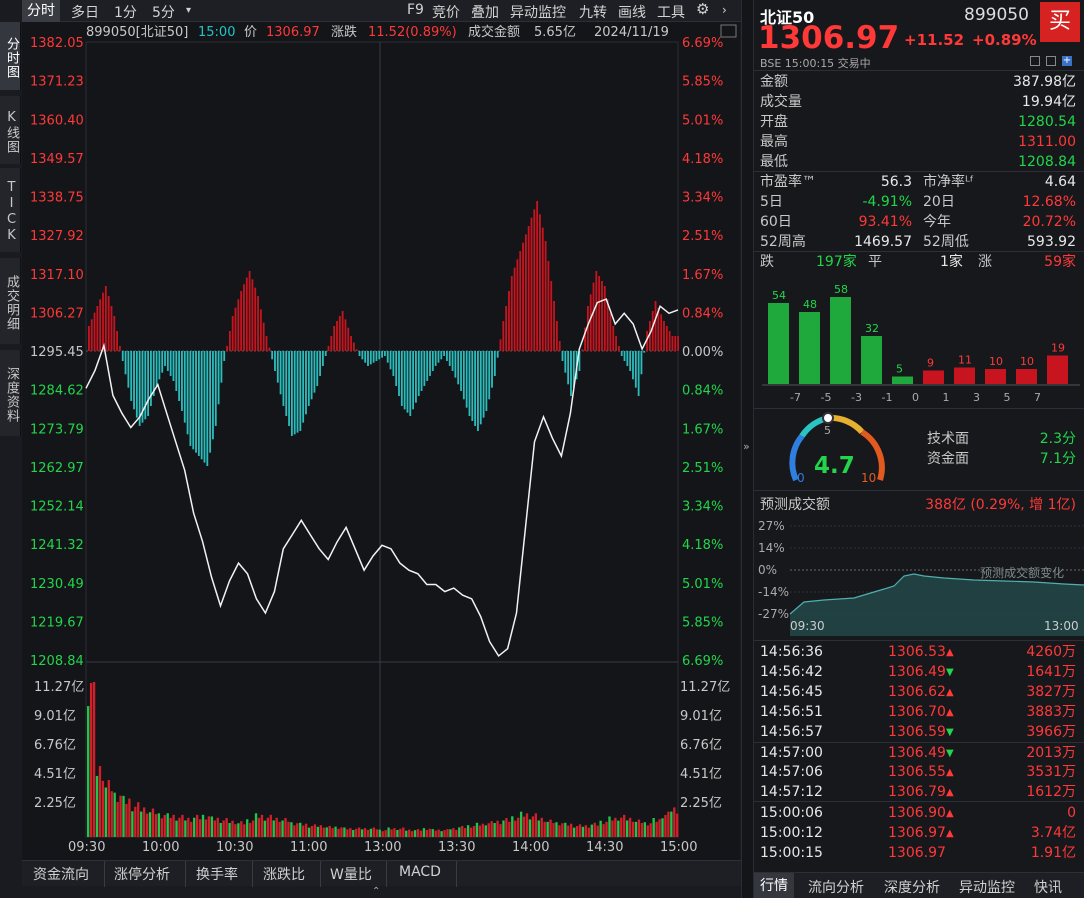  Describe the element at coordinates (10, 130) in the screenshot. I see `tab-kline: K线图` at that location.